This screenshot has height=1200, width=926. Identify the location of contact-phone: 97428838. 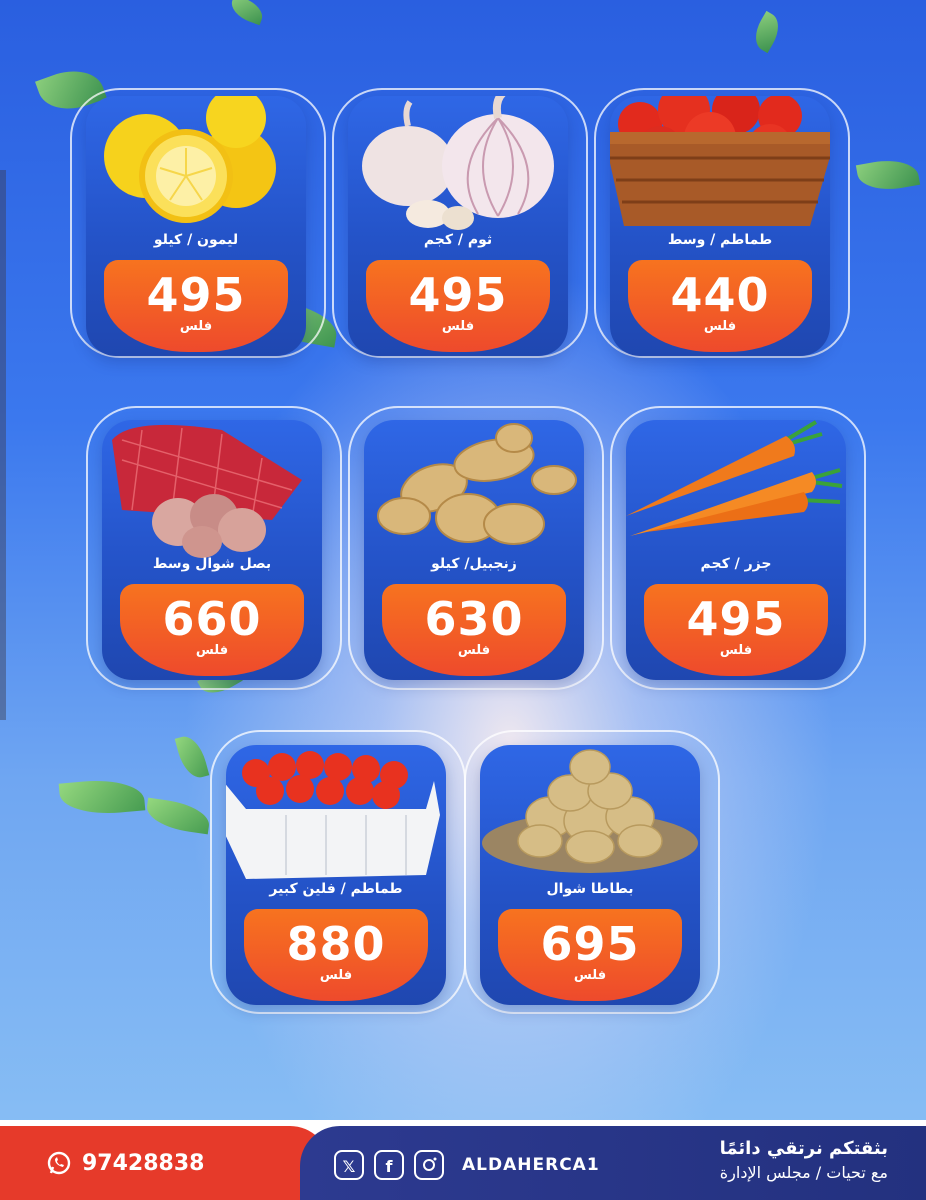
(125, 1163).